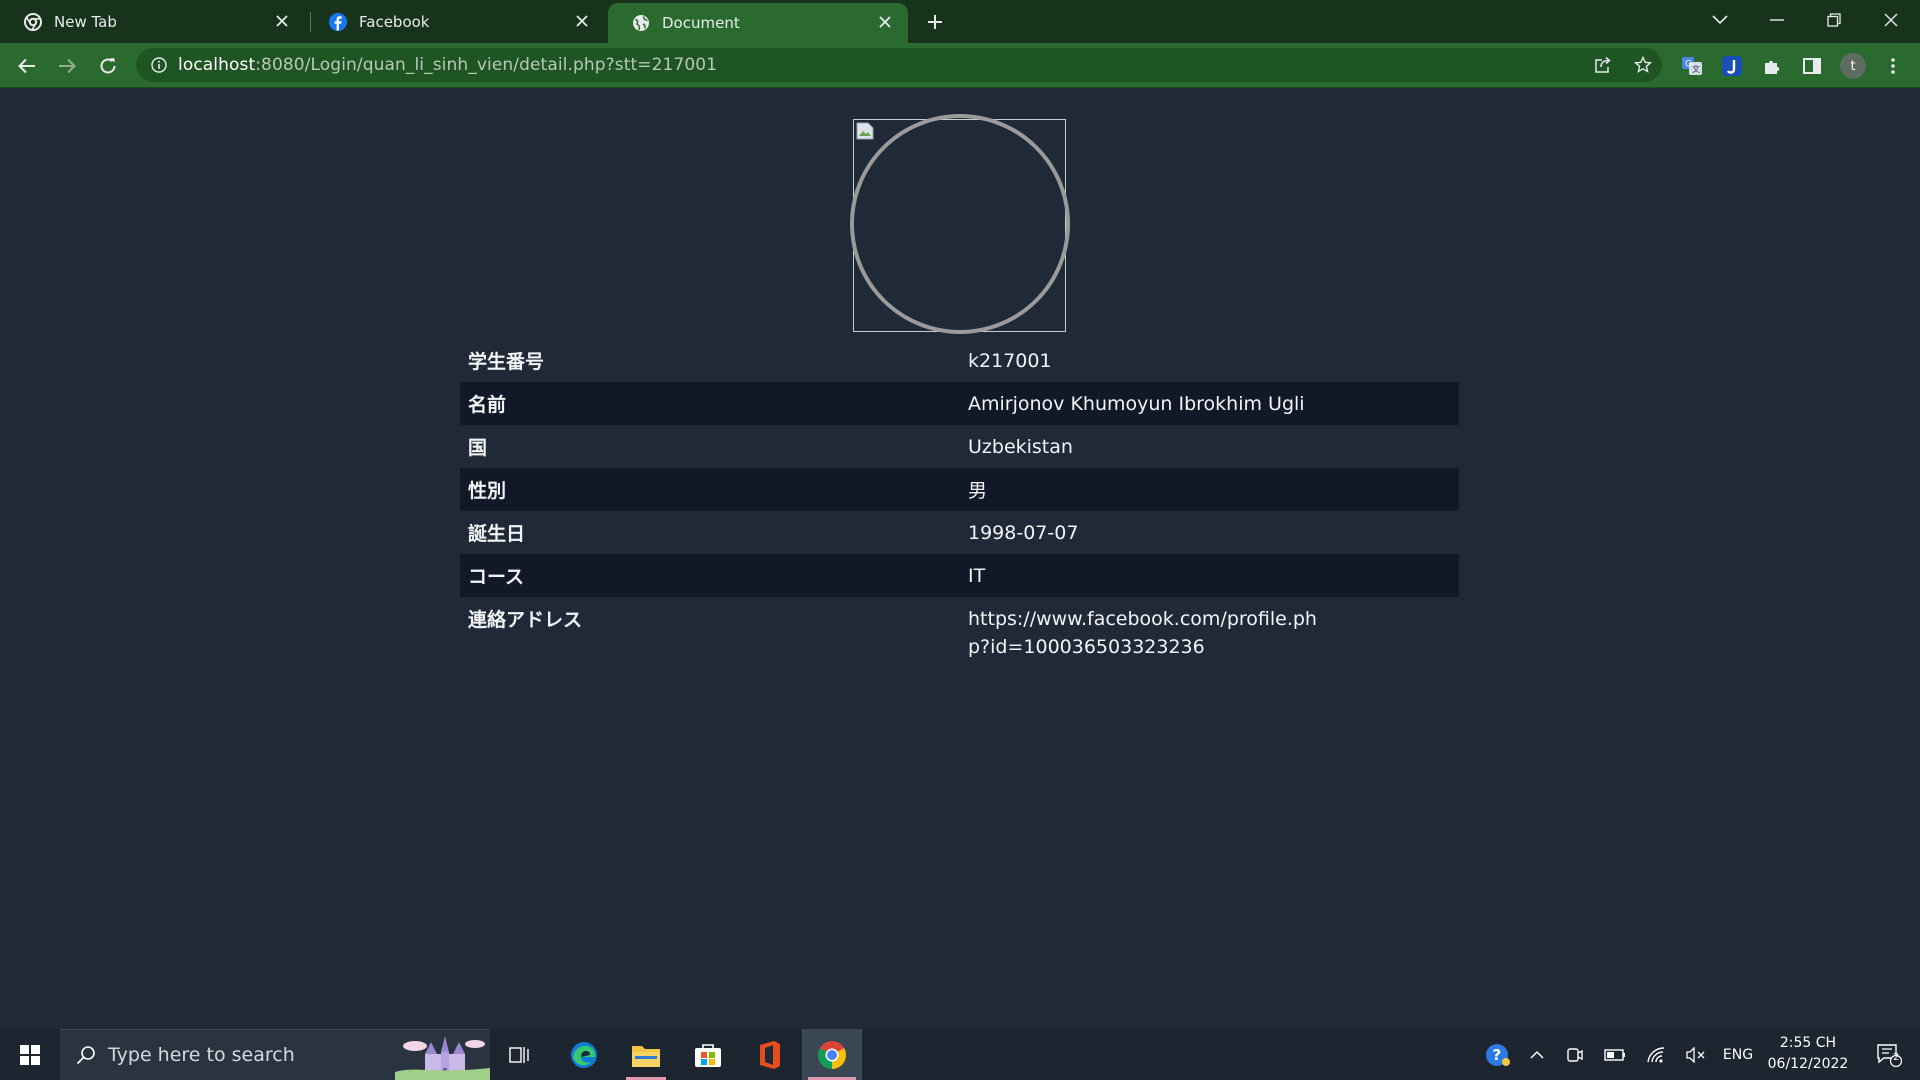 The image size is (1920, 1080). Describe the element at coordinates (959, 446) in the screenshot. I see `table-row: 国 Uzbekistan` at that location.